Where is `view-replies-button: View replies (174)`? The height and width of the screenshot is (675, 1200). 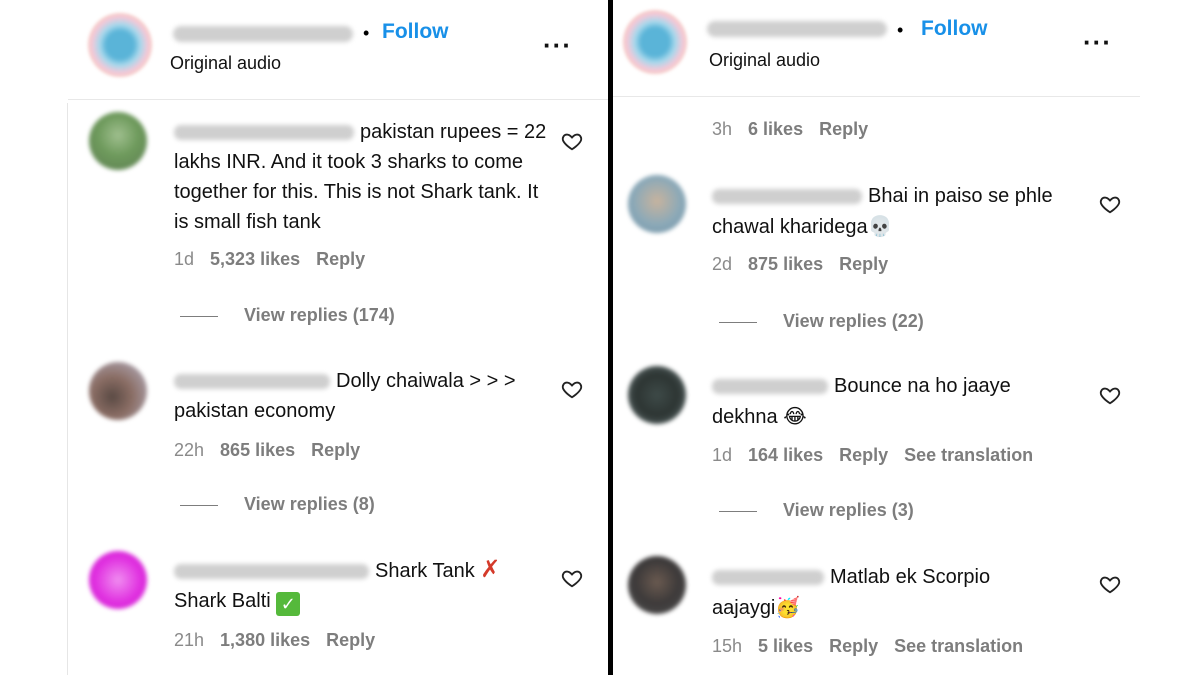 view-replies-button: View replies (174) is located at coordinates (287, 315).